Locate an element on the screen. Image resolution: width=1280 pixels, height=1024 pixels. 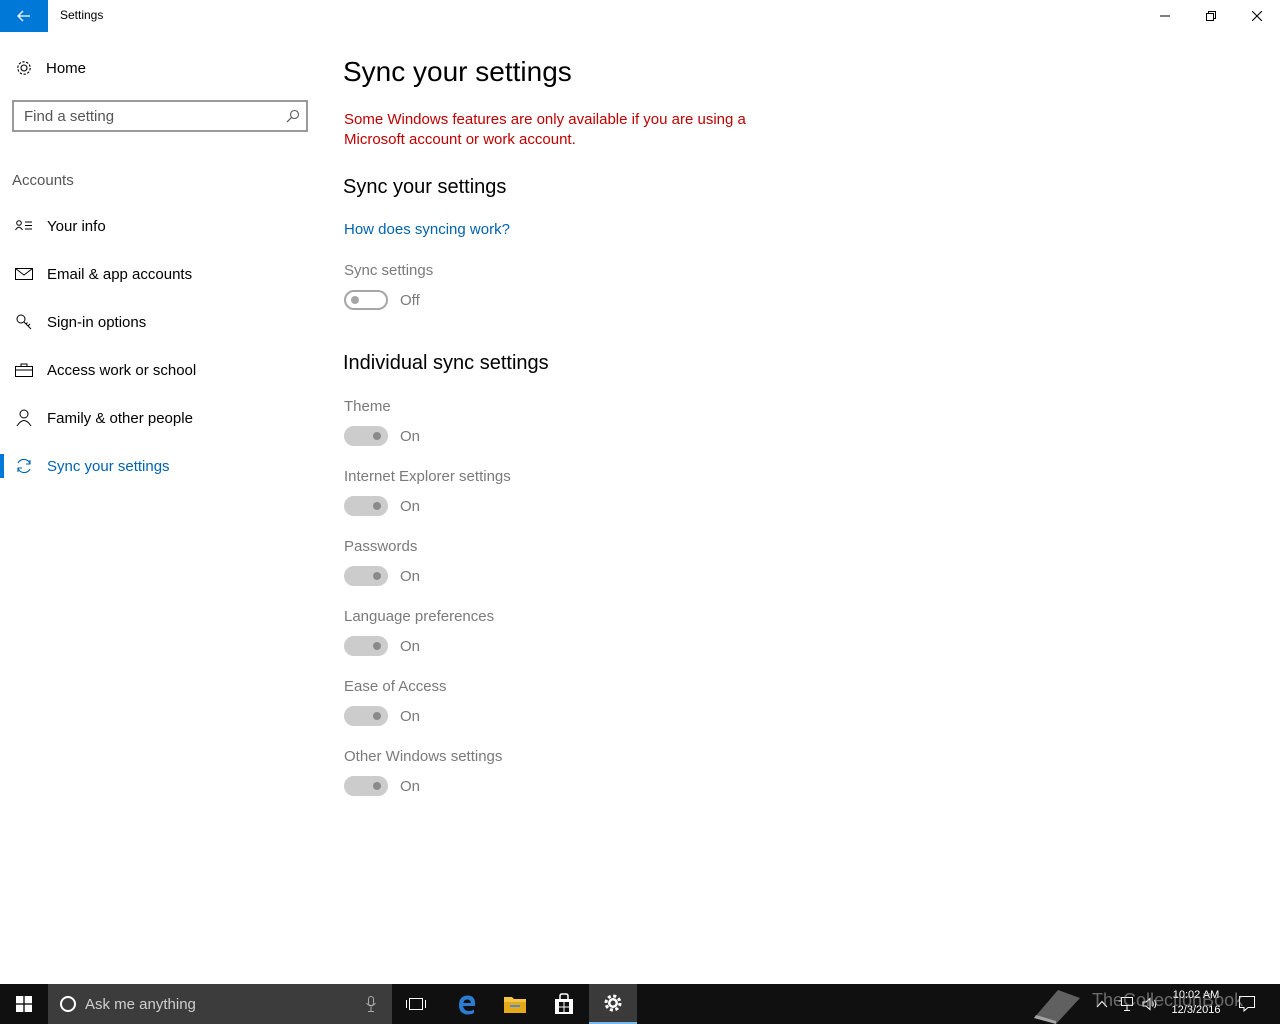
back-button is located at coordinates (24, 16).